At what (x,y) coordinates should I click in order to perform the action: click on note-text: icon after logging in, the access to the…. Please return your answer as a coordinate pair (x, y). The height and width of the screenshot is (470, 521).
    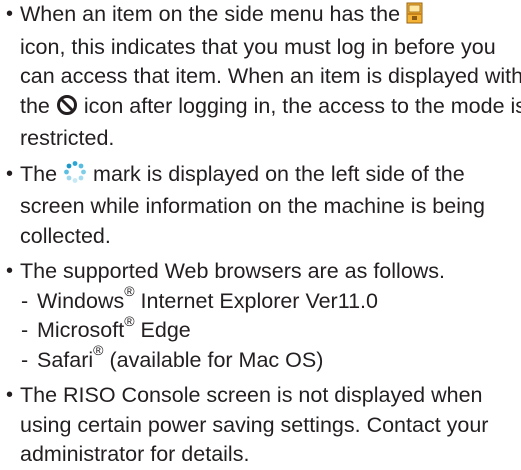
    Looking at the image, I should click on (270, 122).